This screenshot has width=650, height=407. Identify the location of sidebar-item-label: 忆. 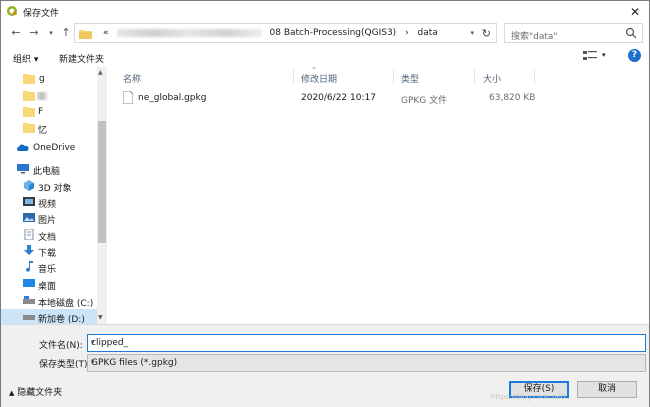
(43, 131).